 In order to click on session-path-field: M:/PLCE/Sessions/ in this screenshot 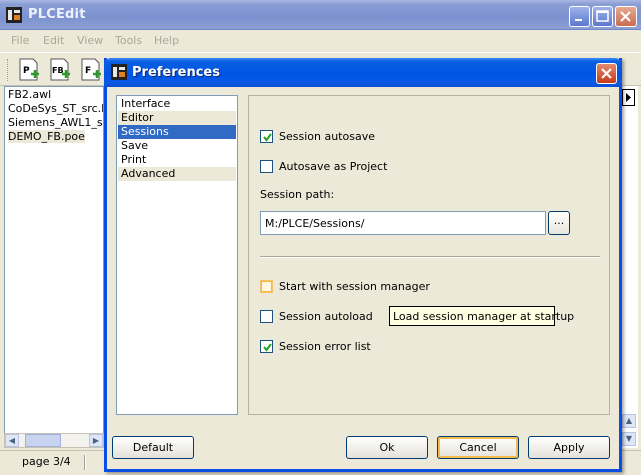, I will do `click(403, 223)`.